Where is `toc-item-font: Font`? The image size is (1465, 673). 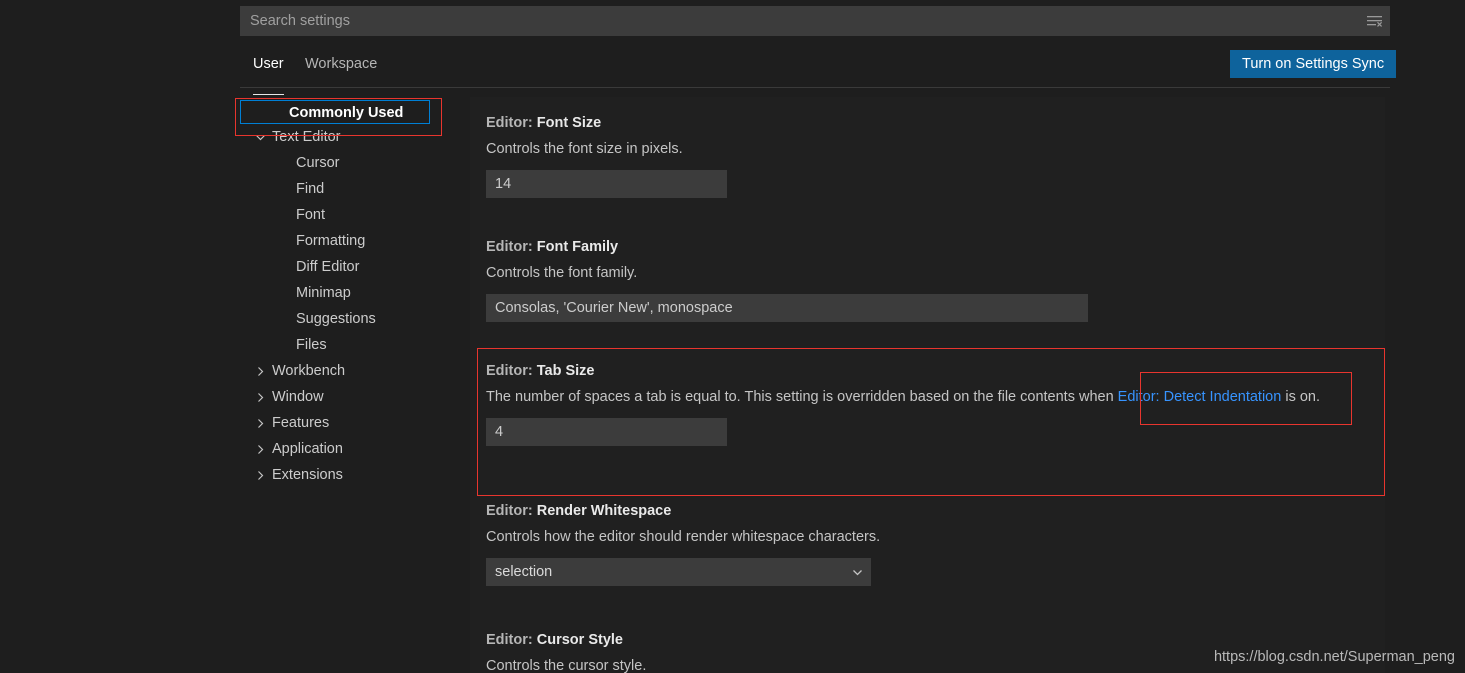 toc-item-font: Font is located at coordinates (355, 215).